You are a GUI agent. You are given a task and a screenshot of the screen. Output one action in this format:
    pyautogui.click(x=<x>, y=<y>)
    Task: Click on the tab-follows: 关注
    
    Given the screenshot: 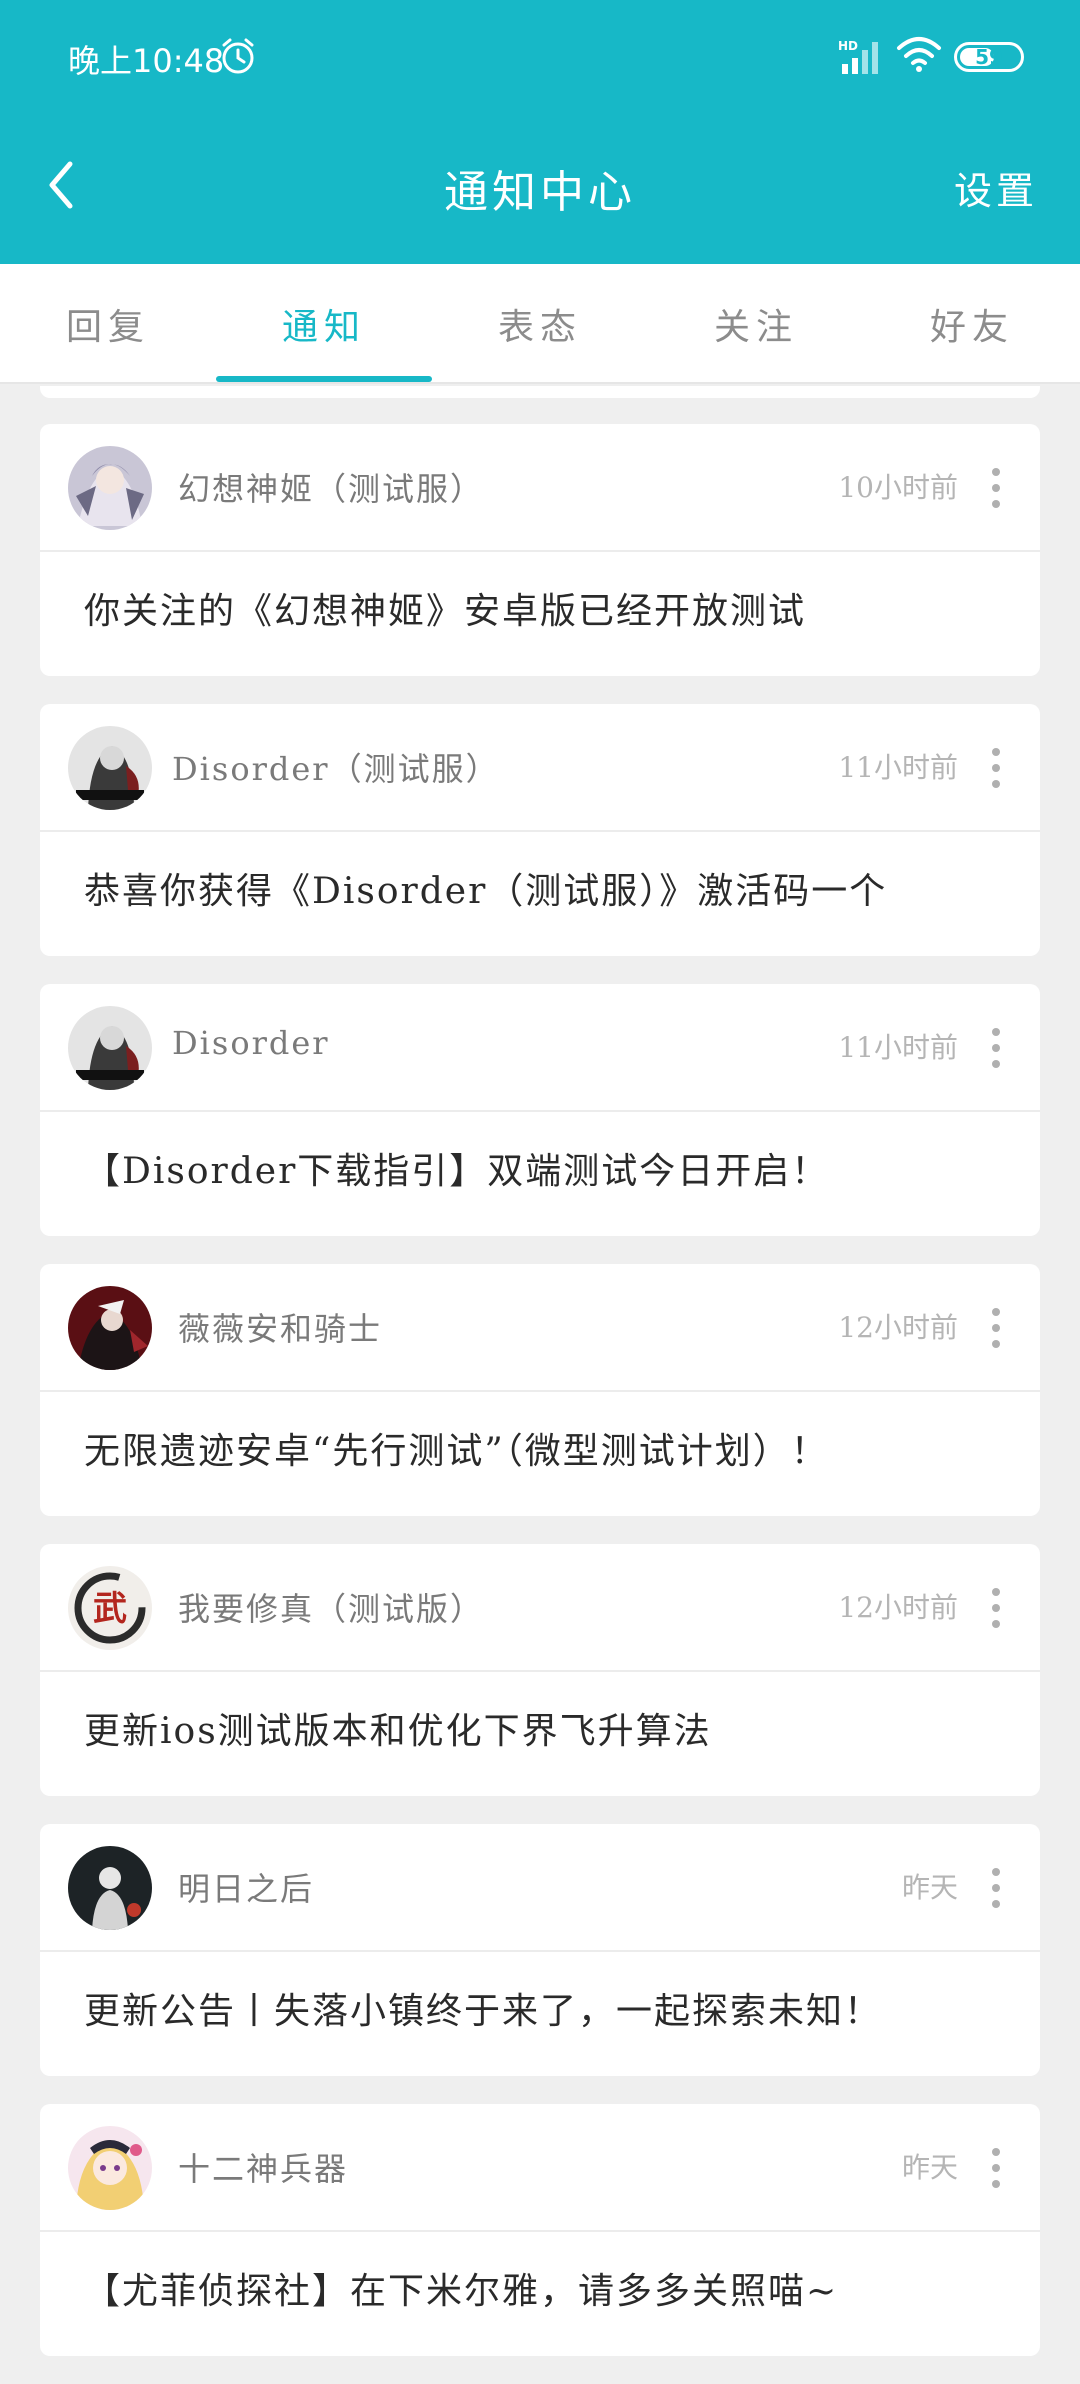 What is the action you would take?
    pyautogui.click(x=756, y=324)
    